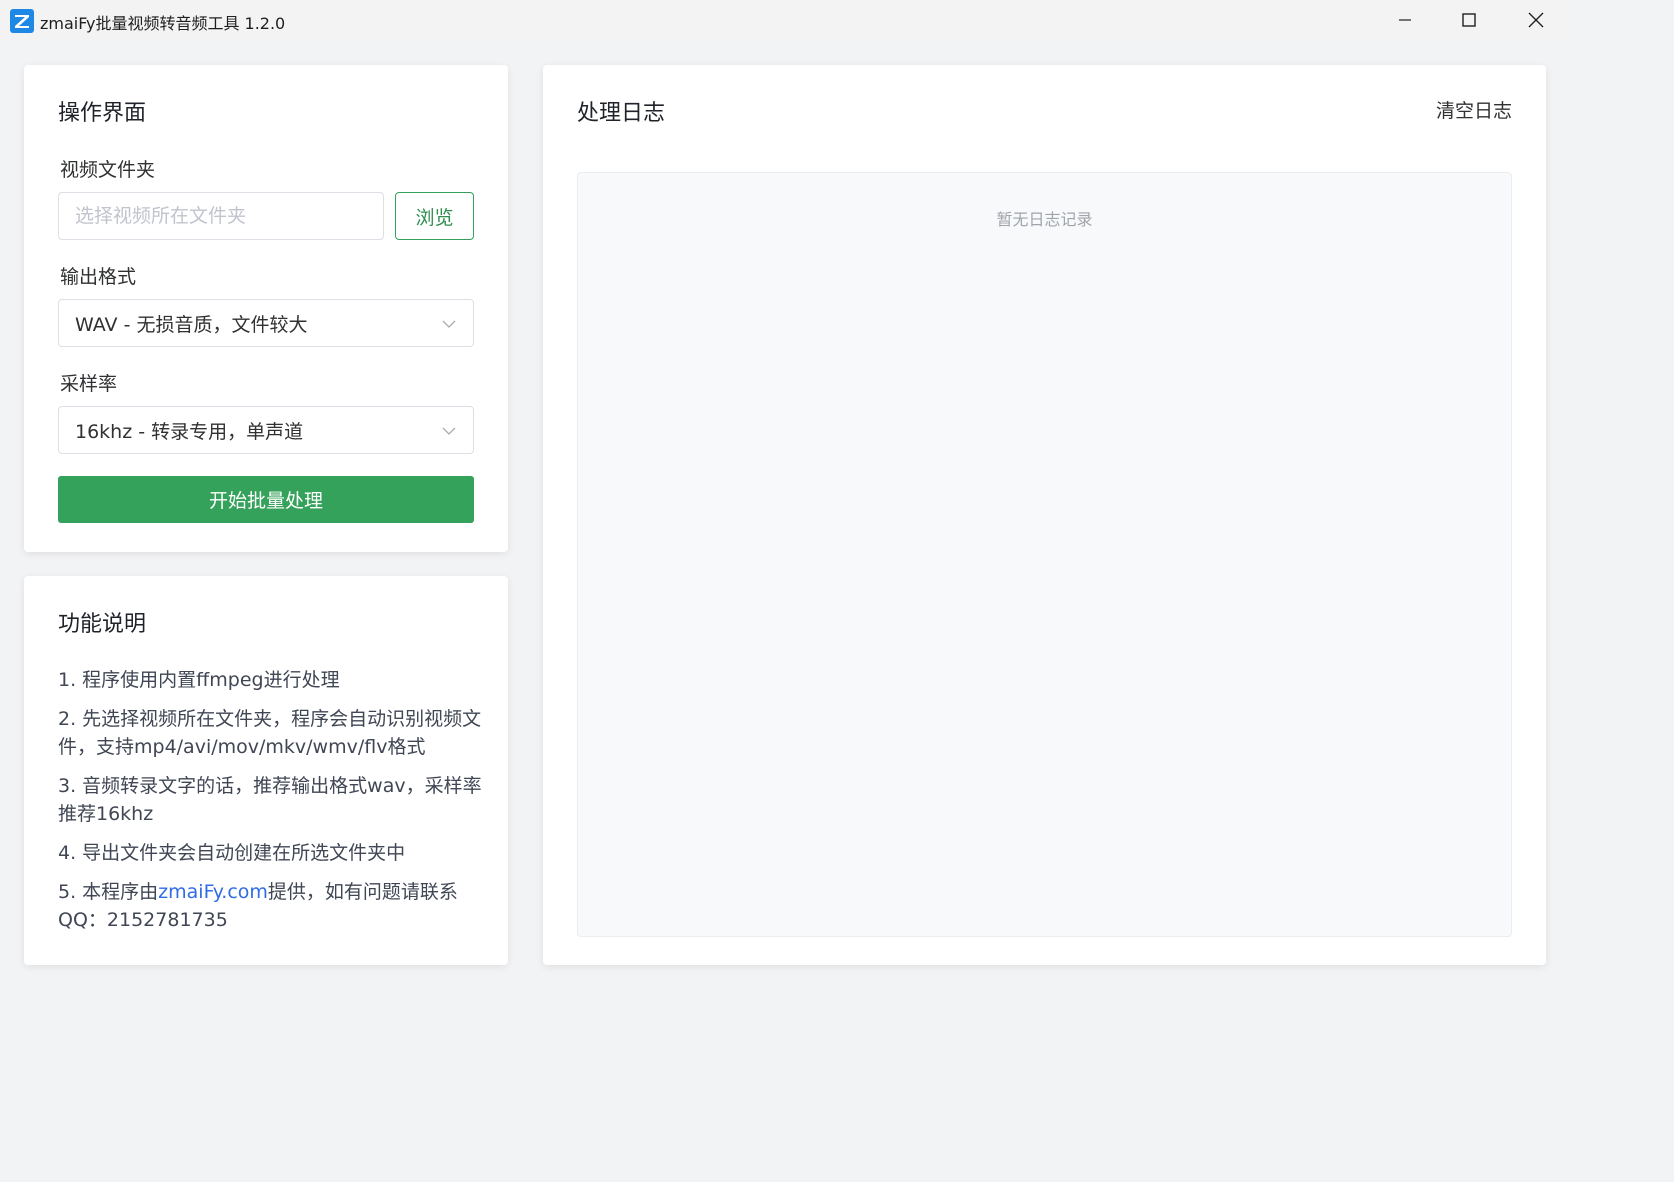  What do you see at coordinates (89, 384) in the screenshot?
I see `rate-label: 采样率` at bounding box center [89, 384].